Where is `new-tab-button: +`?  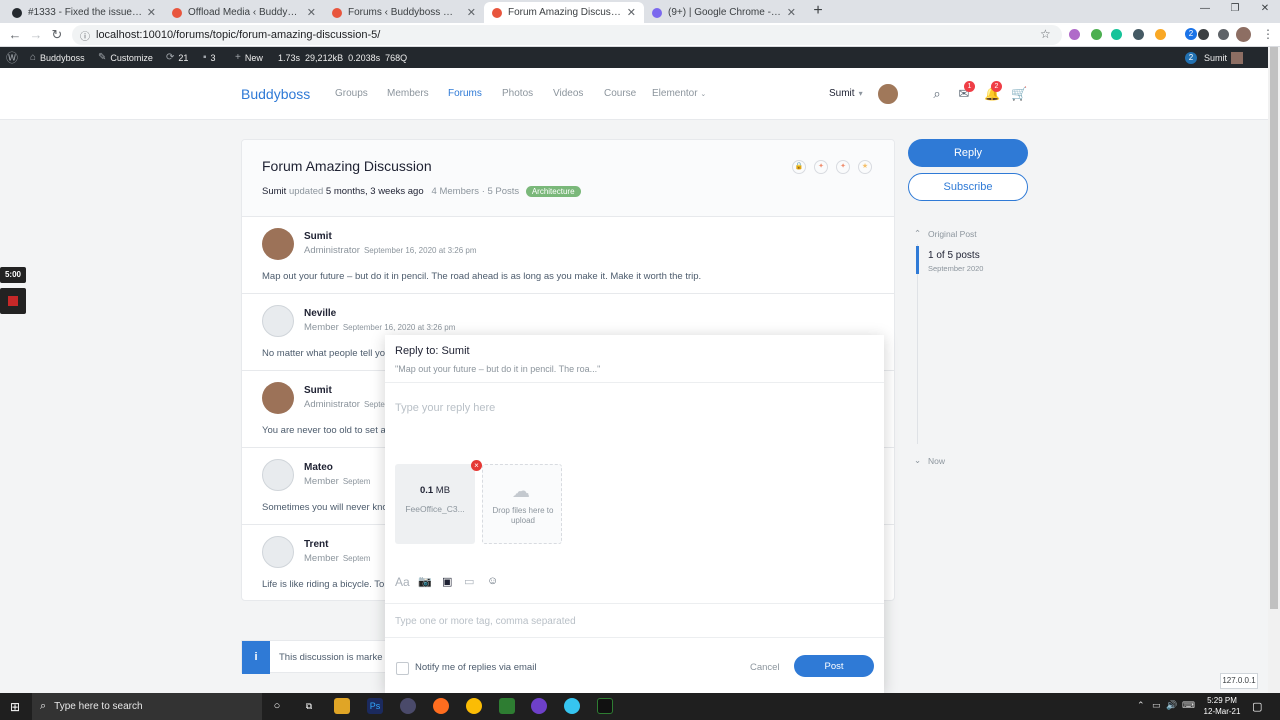 new-tab-button: + is located at coordinates (818, 11).